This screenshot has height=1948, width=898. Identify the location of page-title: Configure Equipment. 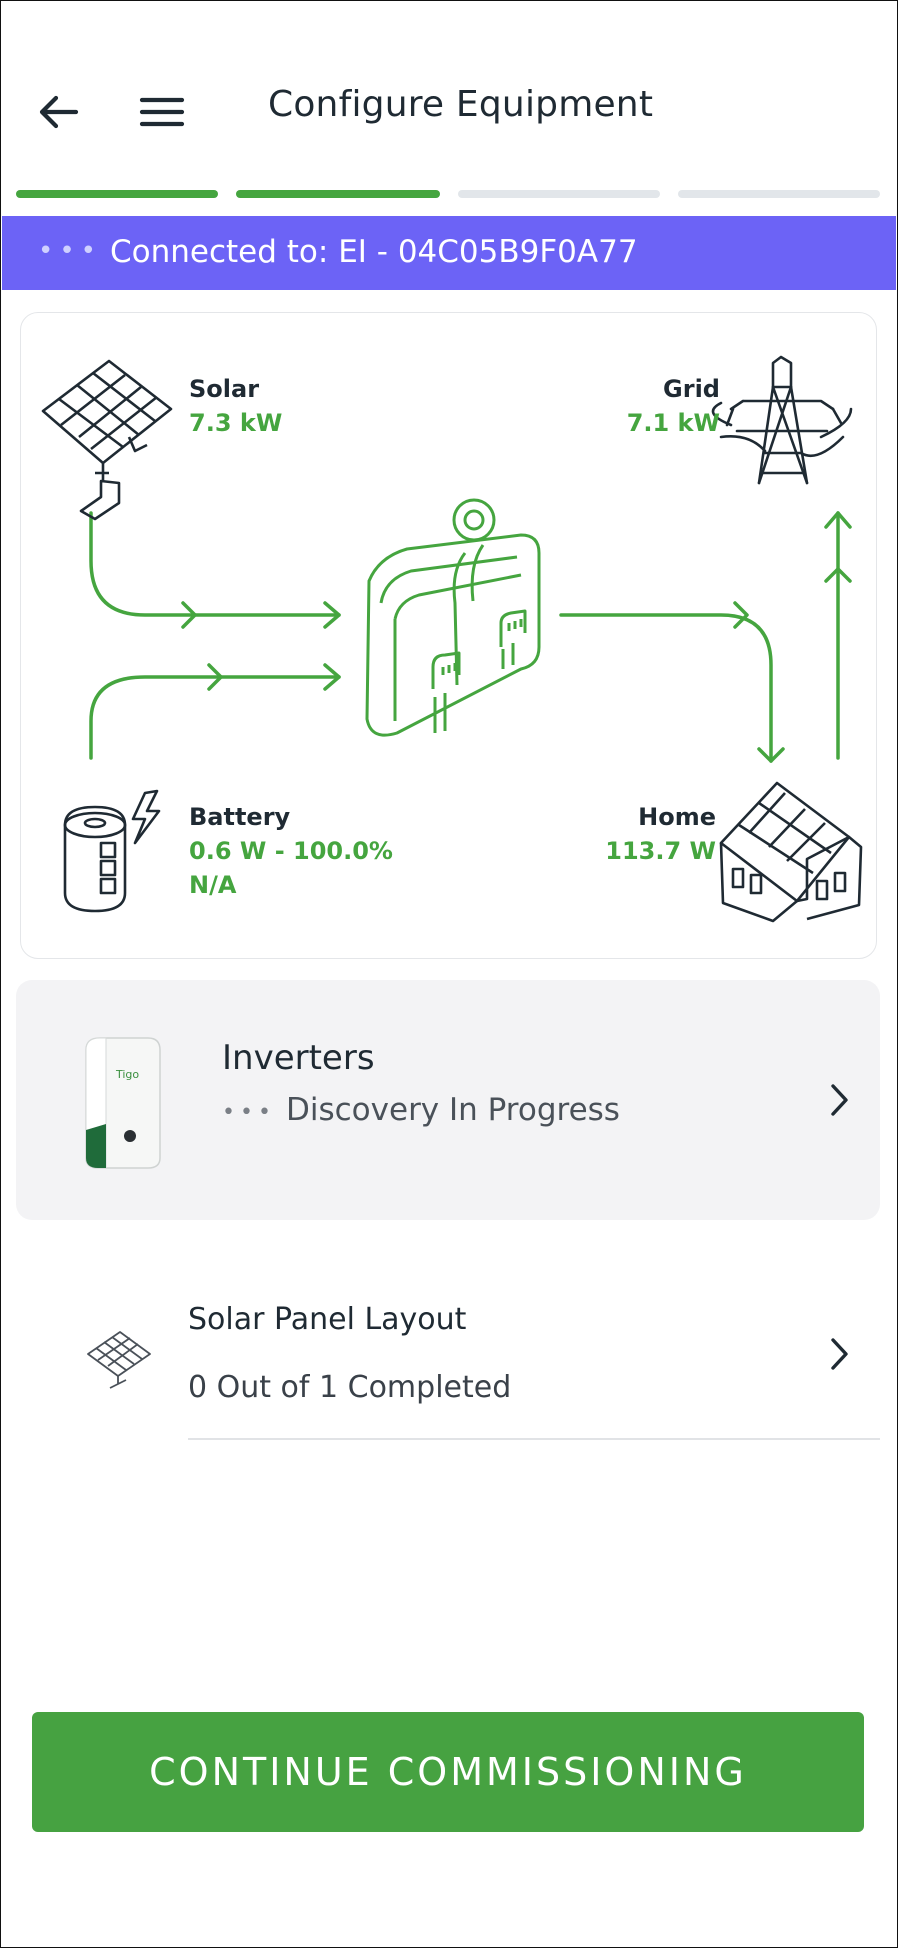
(461, 104).